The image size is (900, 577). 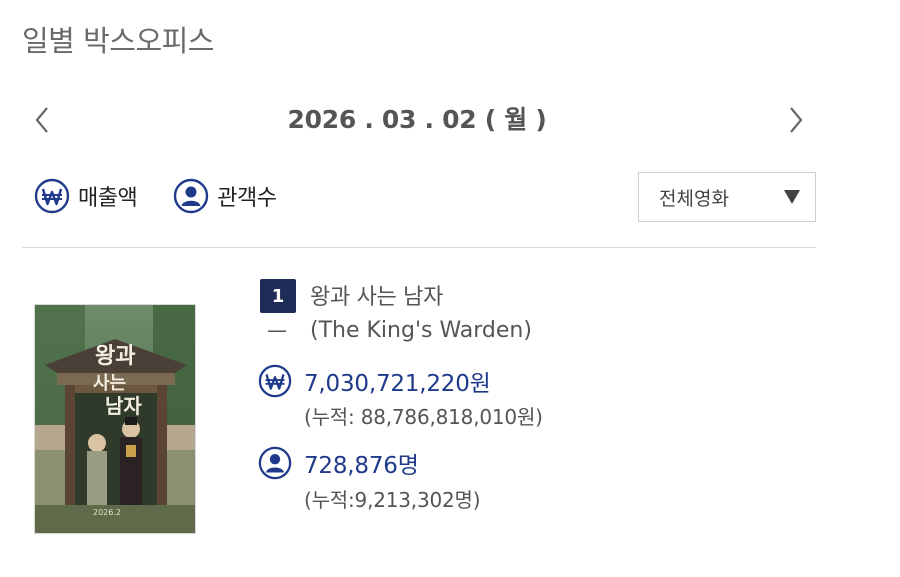 What do you see at coordinates (277, 330) in the screenshot?
I see `rank-change: —` at bounding box center [277, 330].